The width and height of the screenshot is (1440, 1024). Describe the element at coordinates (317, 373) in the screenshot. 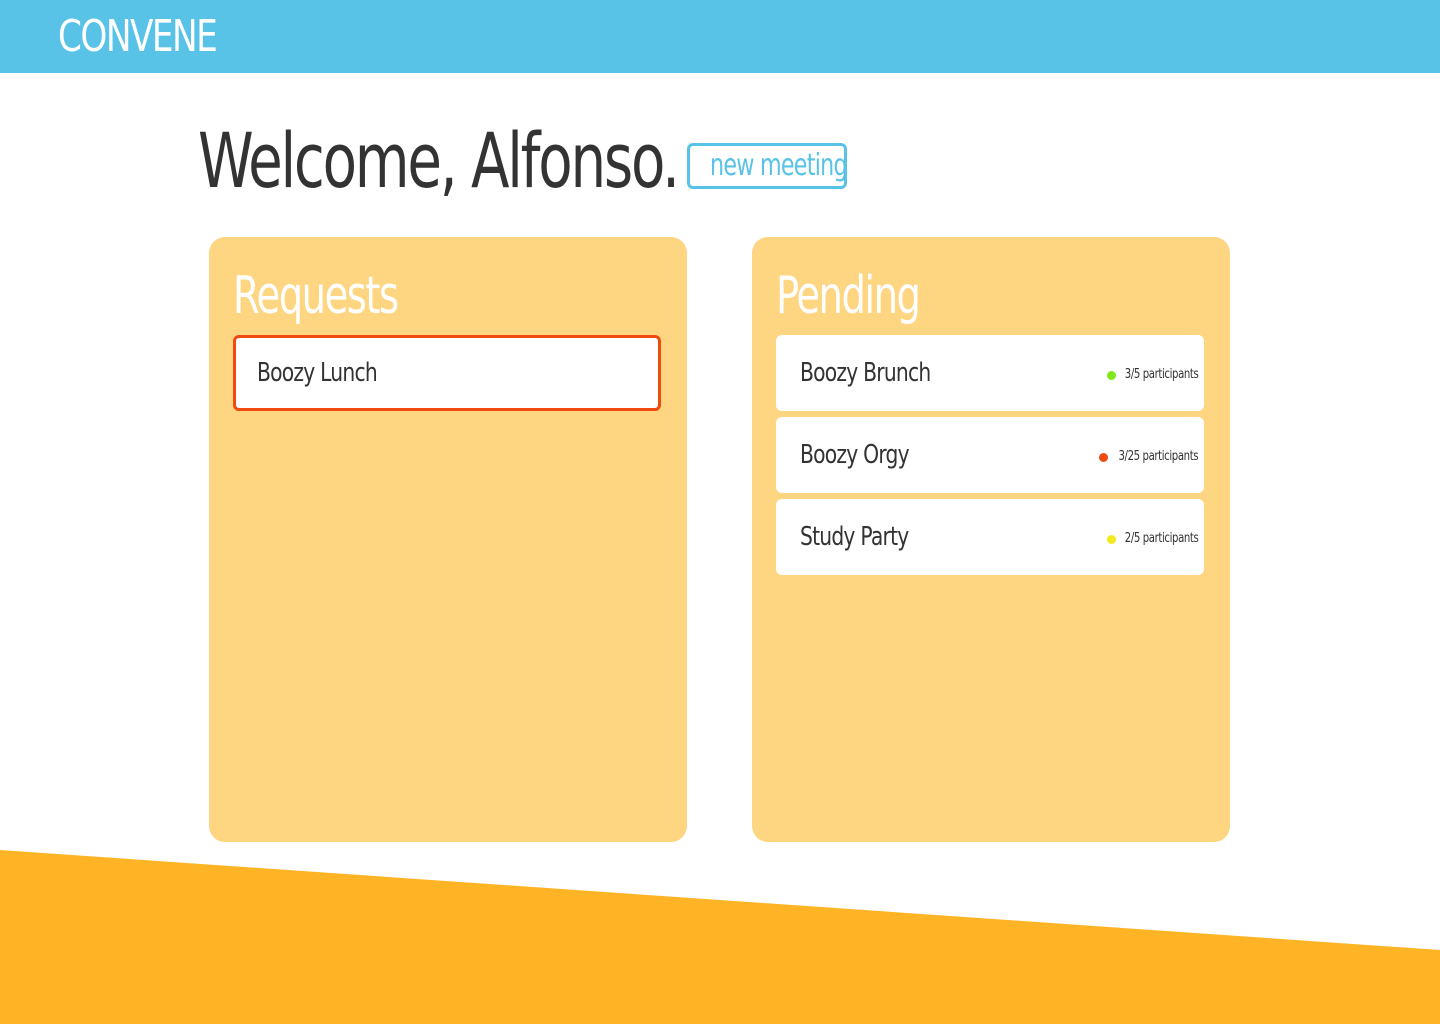

I see `request-card-title: Boozy Lunch` at that location.